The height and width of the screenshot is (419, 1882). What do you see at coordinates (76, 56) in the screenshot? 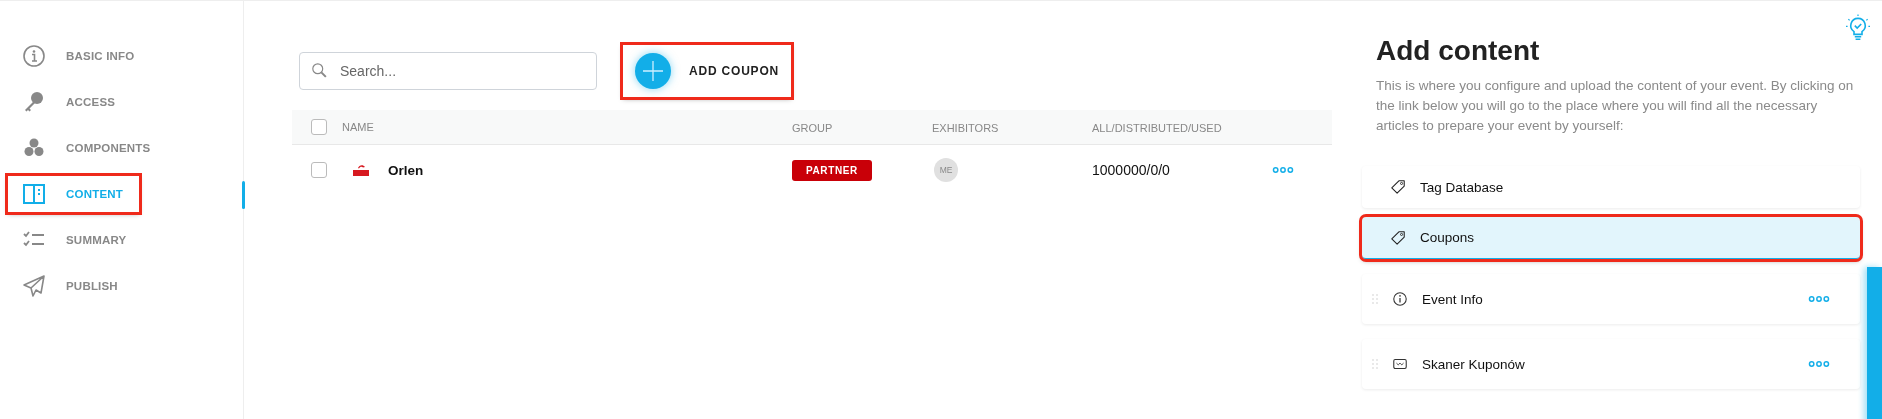
I see `sidebar-item: BASIC INFO` at bounding box center [76, 56].